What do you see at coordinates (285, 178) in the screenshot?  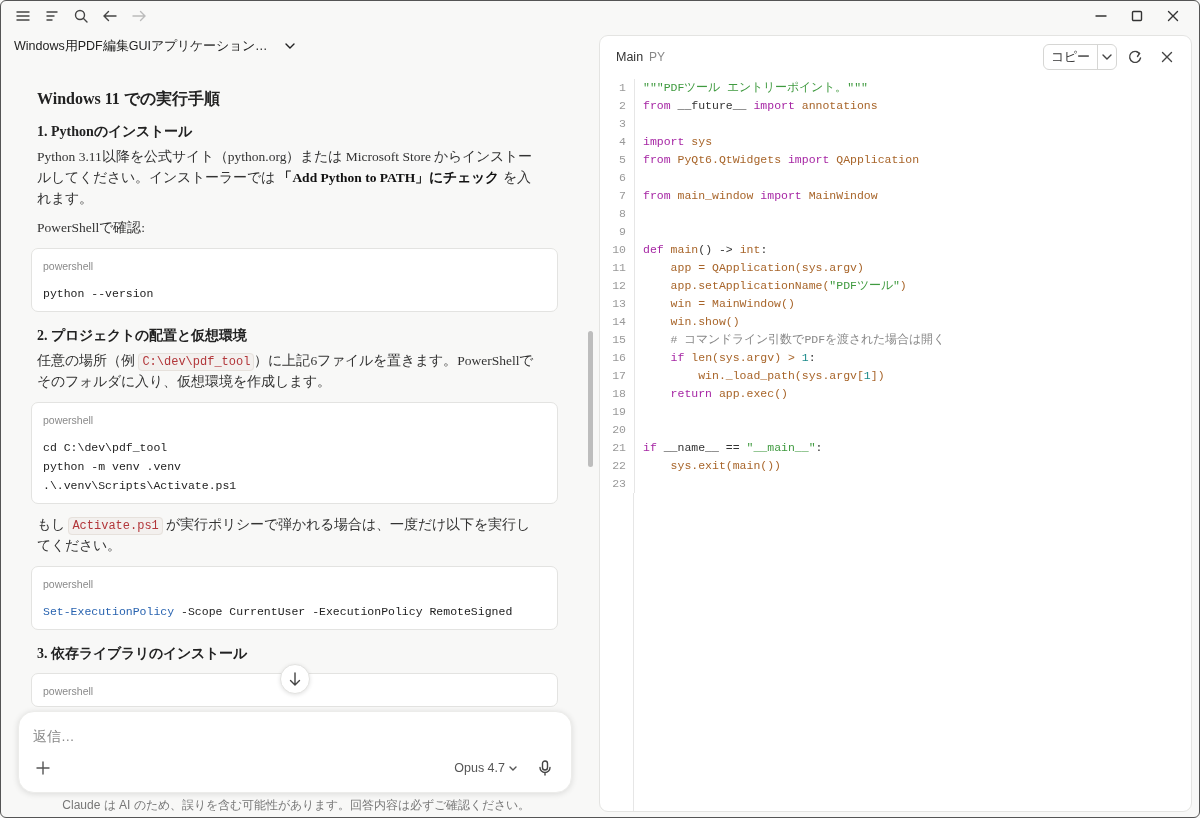 I see `paragraph: Python 3.11以降を公式サイト（python.org）または Microsoft Store からインストールしてください。インストーラーでは 「Add Python to PATH」にチェック を入れます。` at bounding box center [285, 178].